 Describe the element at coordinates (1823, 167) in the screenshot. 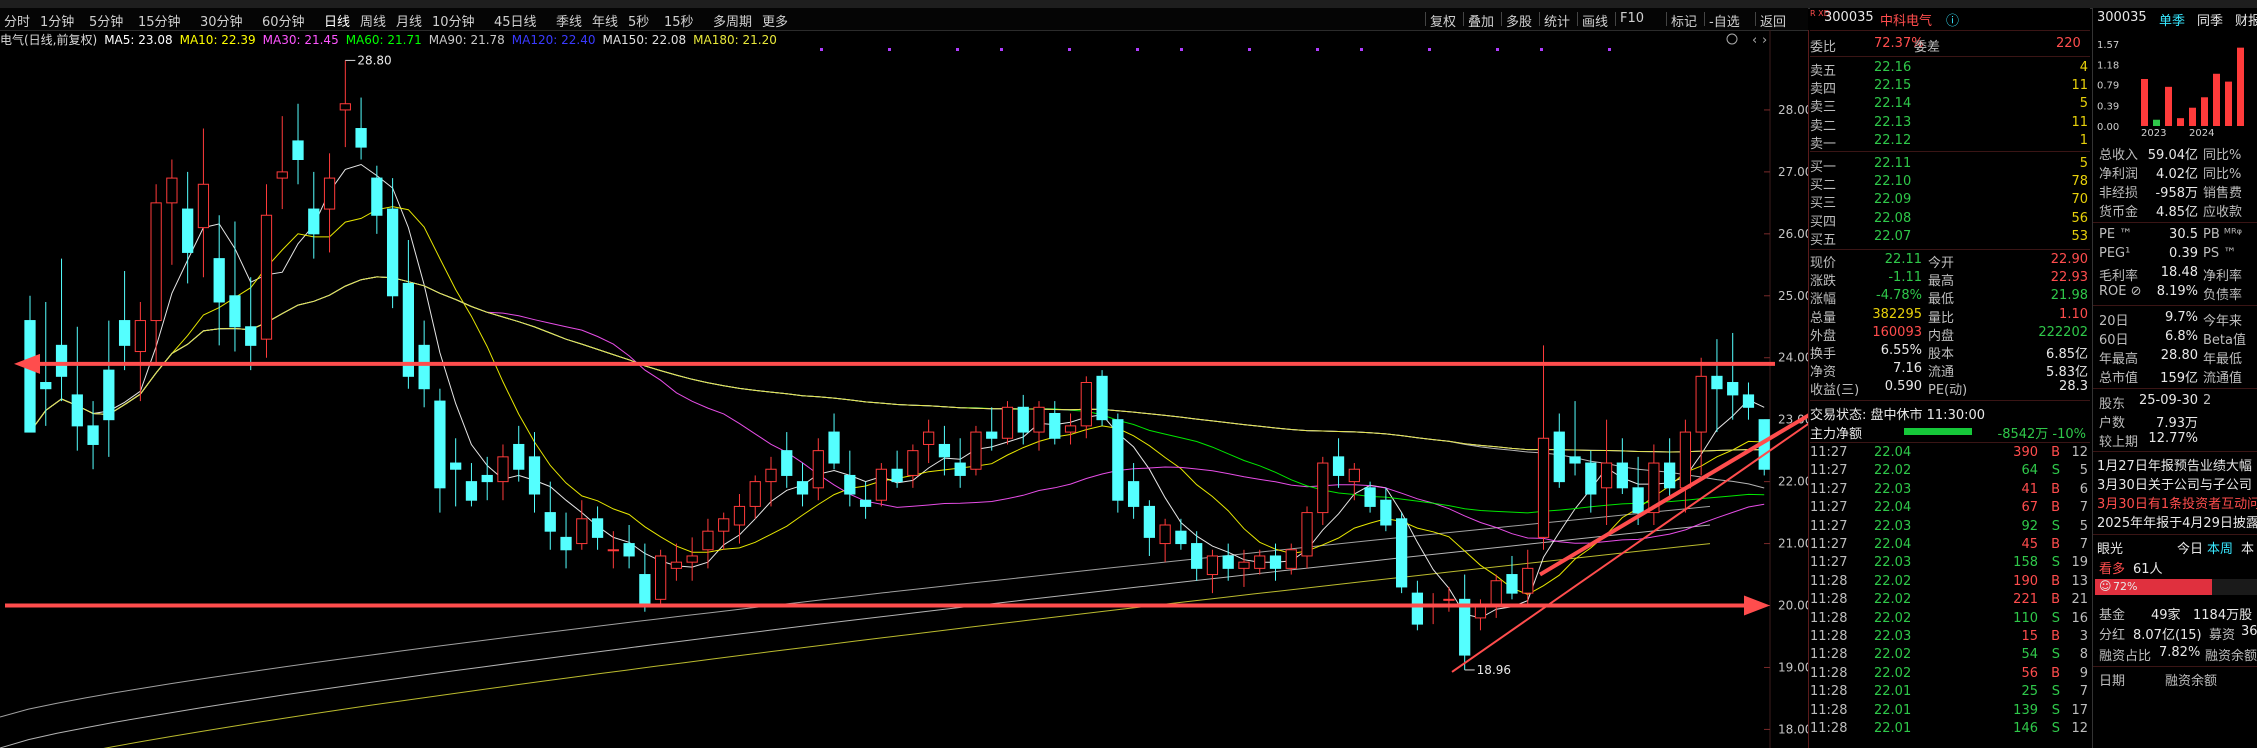

I see `bid-label: 买一` at that location.